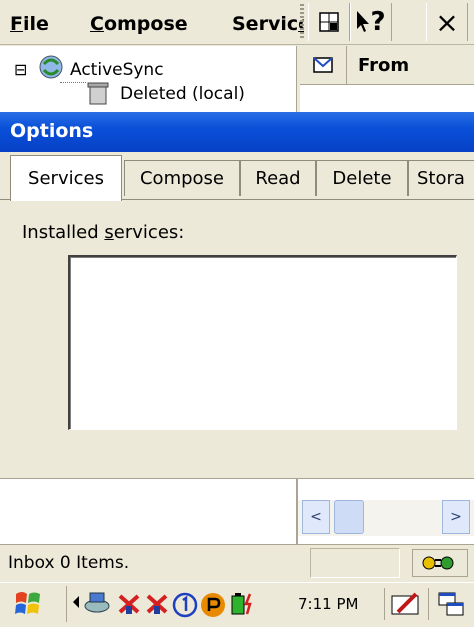 The height and width of the screenshot is (627, 474). I want to click on dialog-title: Options, so click(52, 131).